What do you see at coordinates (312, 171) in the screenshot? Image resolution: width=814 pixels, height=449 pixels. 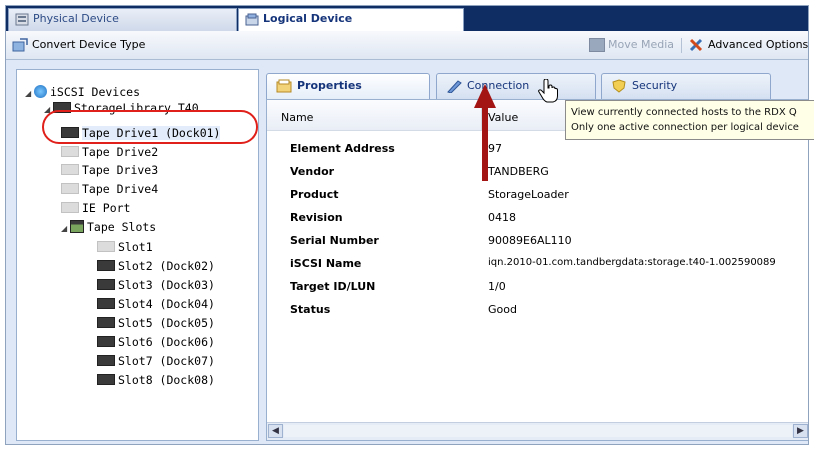 I see `property-name: Vendor` at bounding box center [312, 171].